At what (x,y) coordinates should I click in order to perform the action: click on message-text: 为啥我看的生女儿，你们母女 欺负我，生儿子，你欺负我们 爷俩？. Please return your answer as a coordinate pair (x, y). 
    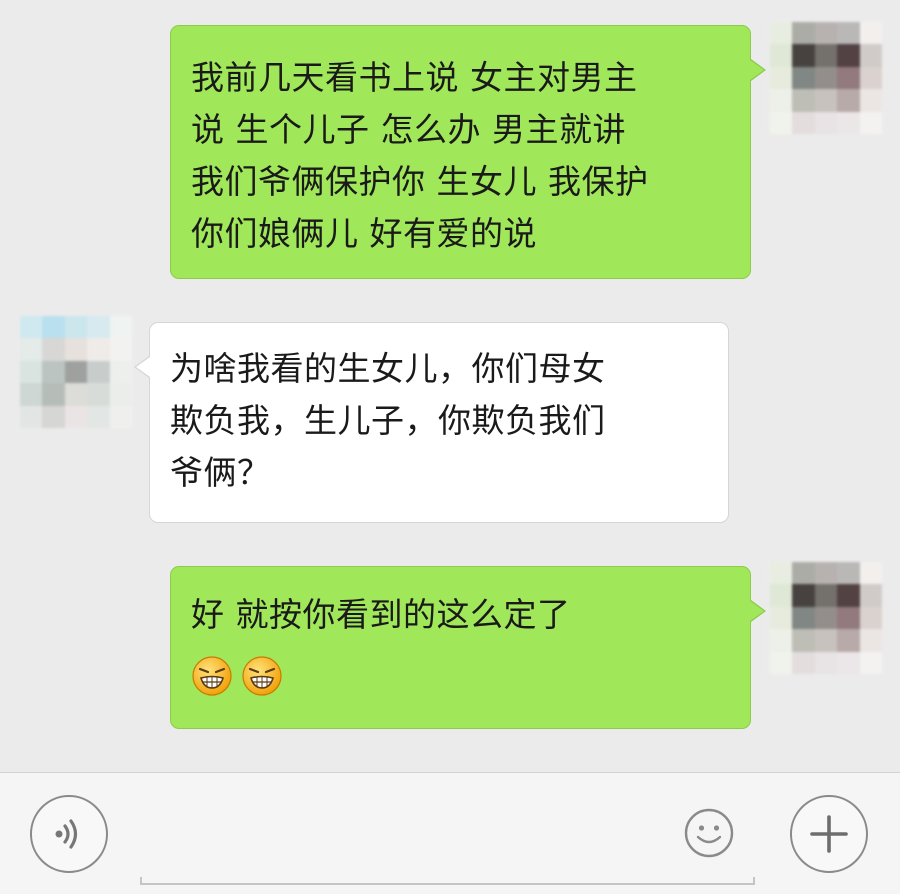
    Looking at the image, I should click on (388, 420).